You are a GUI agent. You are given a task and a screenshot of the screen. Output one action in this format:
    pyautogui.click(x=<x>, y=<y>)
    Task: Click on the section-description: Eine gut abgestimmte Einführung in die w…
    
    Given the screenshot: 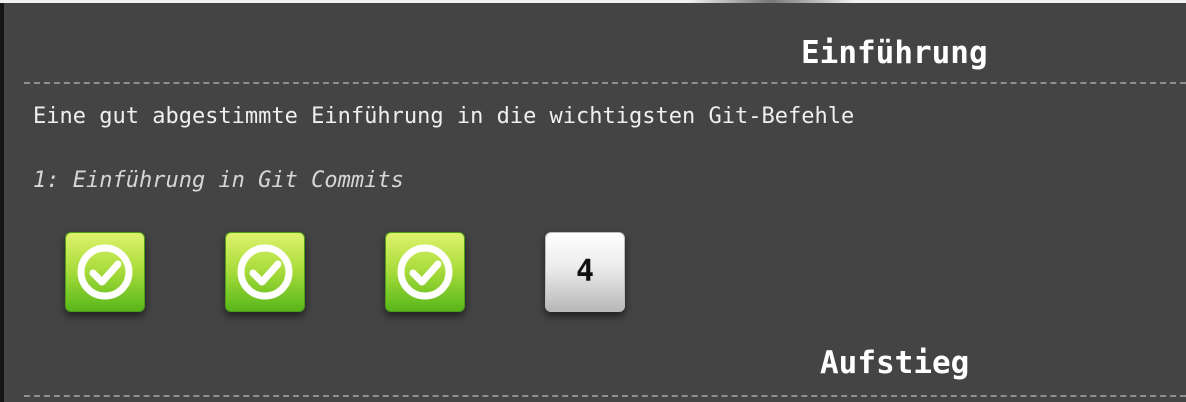 What is the action you would take?
    pyautogui.click(x=444, y=116)
    